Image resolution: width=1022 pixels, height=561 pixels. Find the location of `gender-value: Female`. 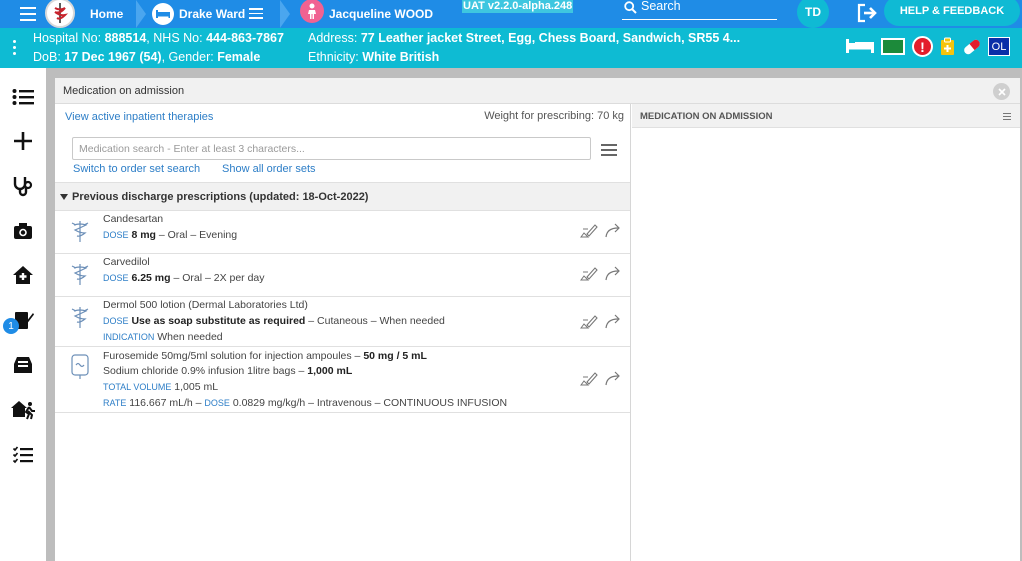

gender-value: Female is located at coordinates (239, 57).